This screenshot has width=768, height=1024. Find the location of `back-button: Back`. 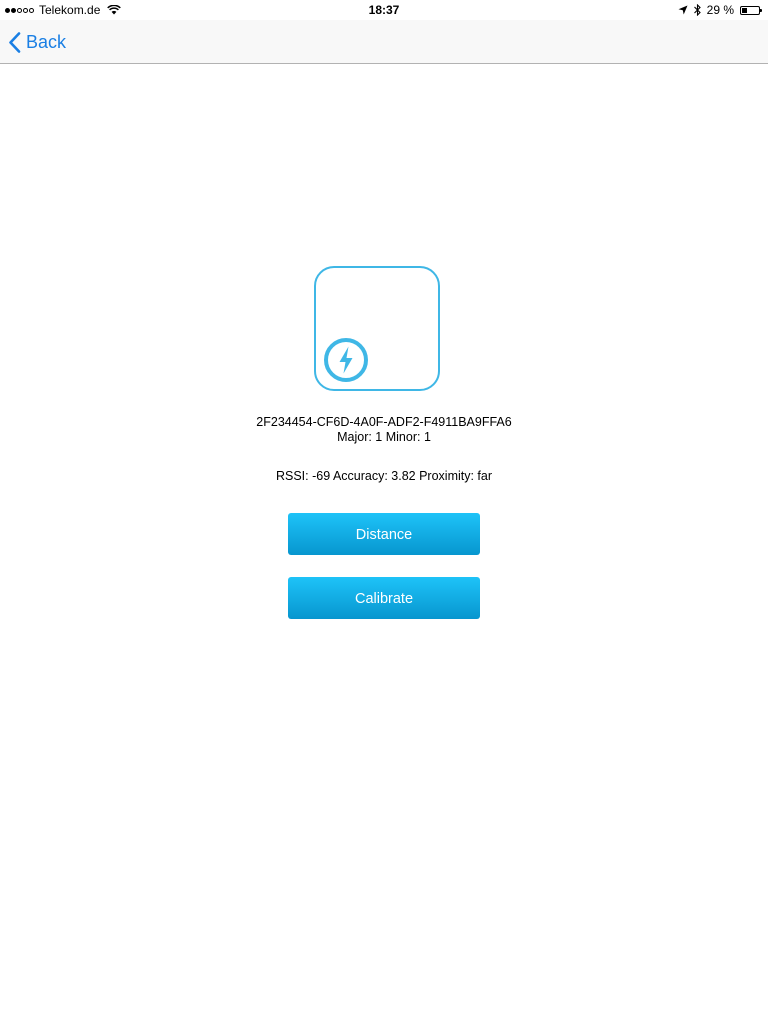

back-button: Back is located at coordinates (37, 42).